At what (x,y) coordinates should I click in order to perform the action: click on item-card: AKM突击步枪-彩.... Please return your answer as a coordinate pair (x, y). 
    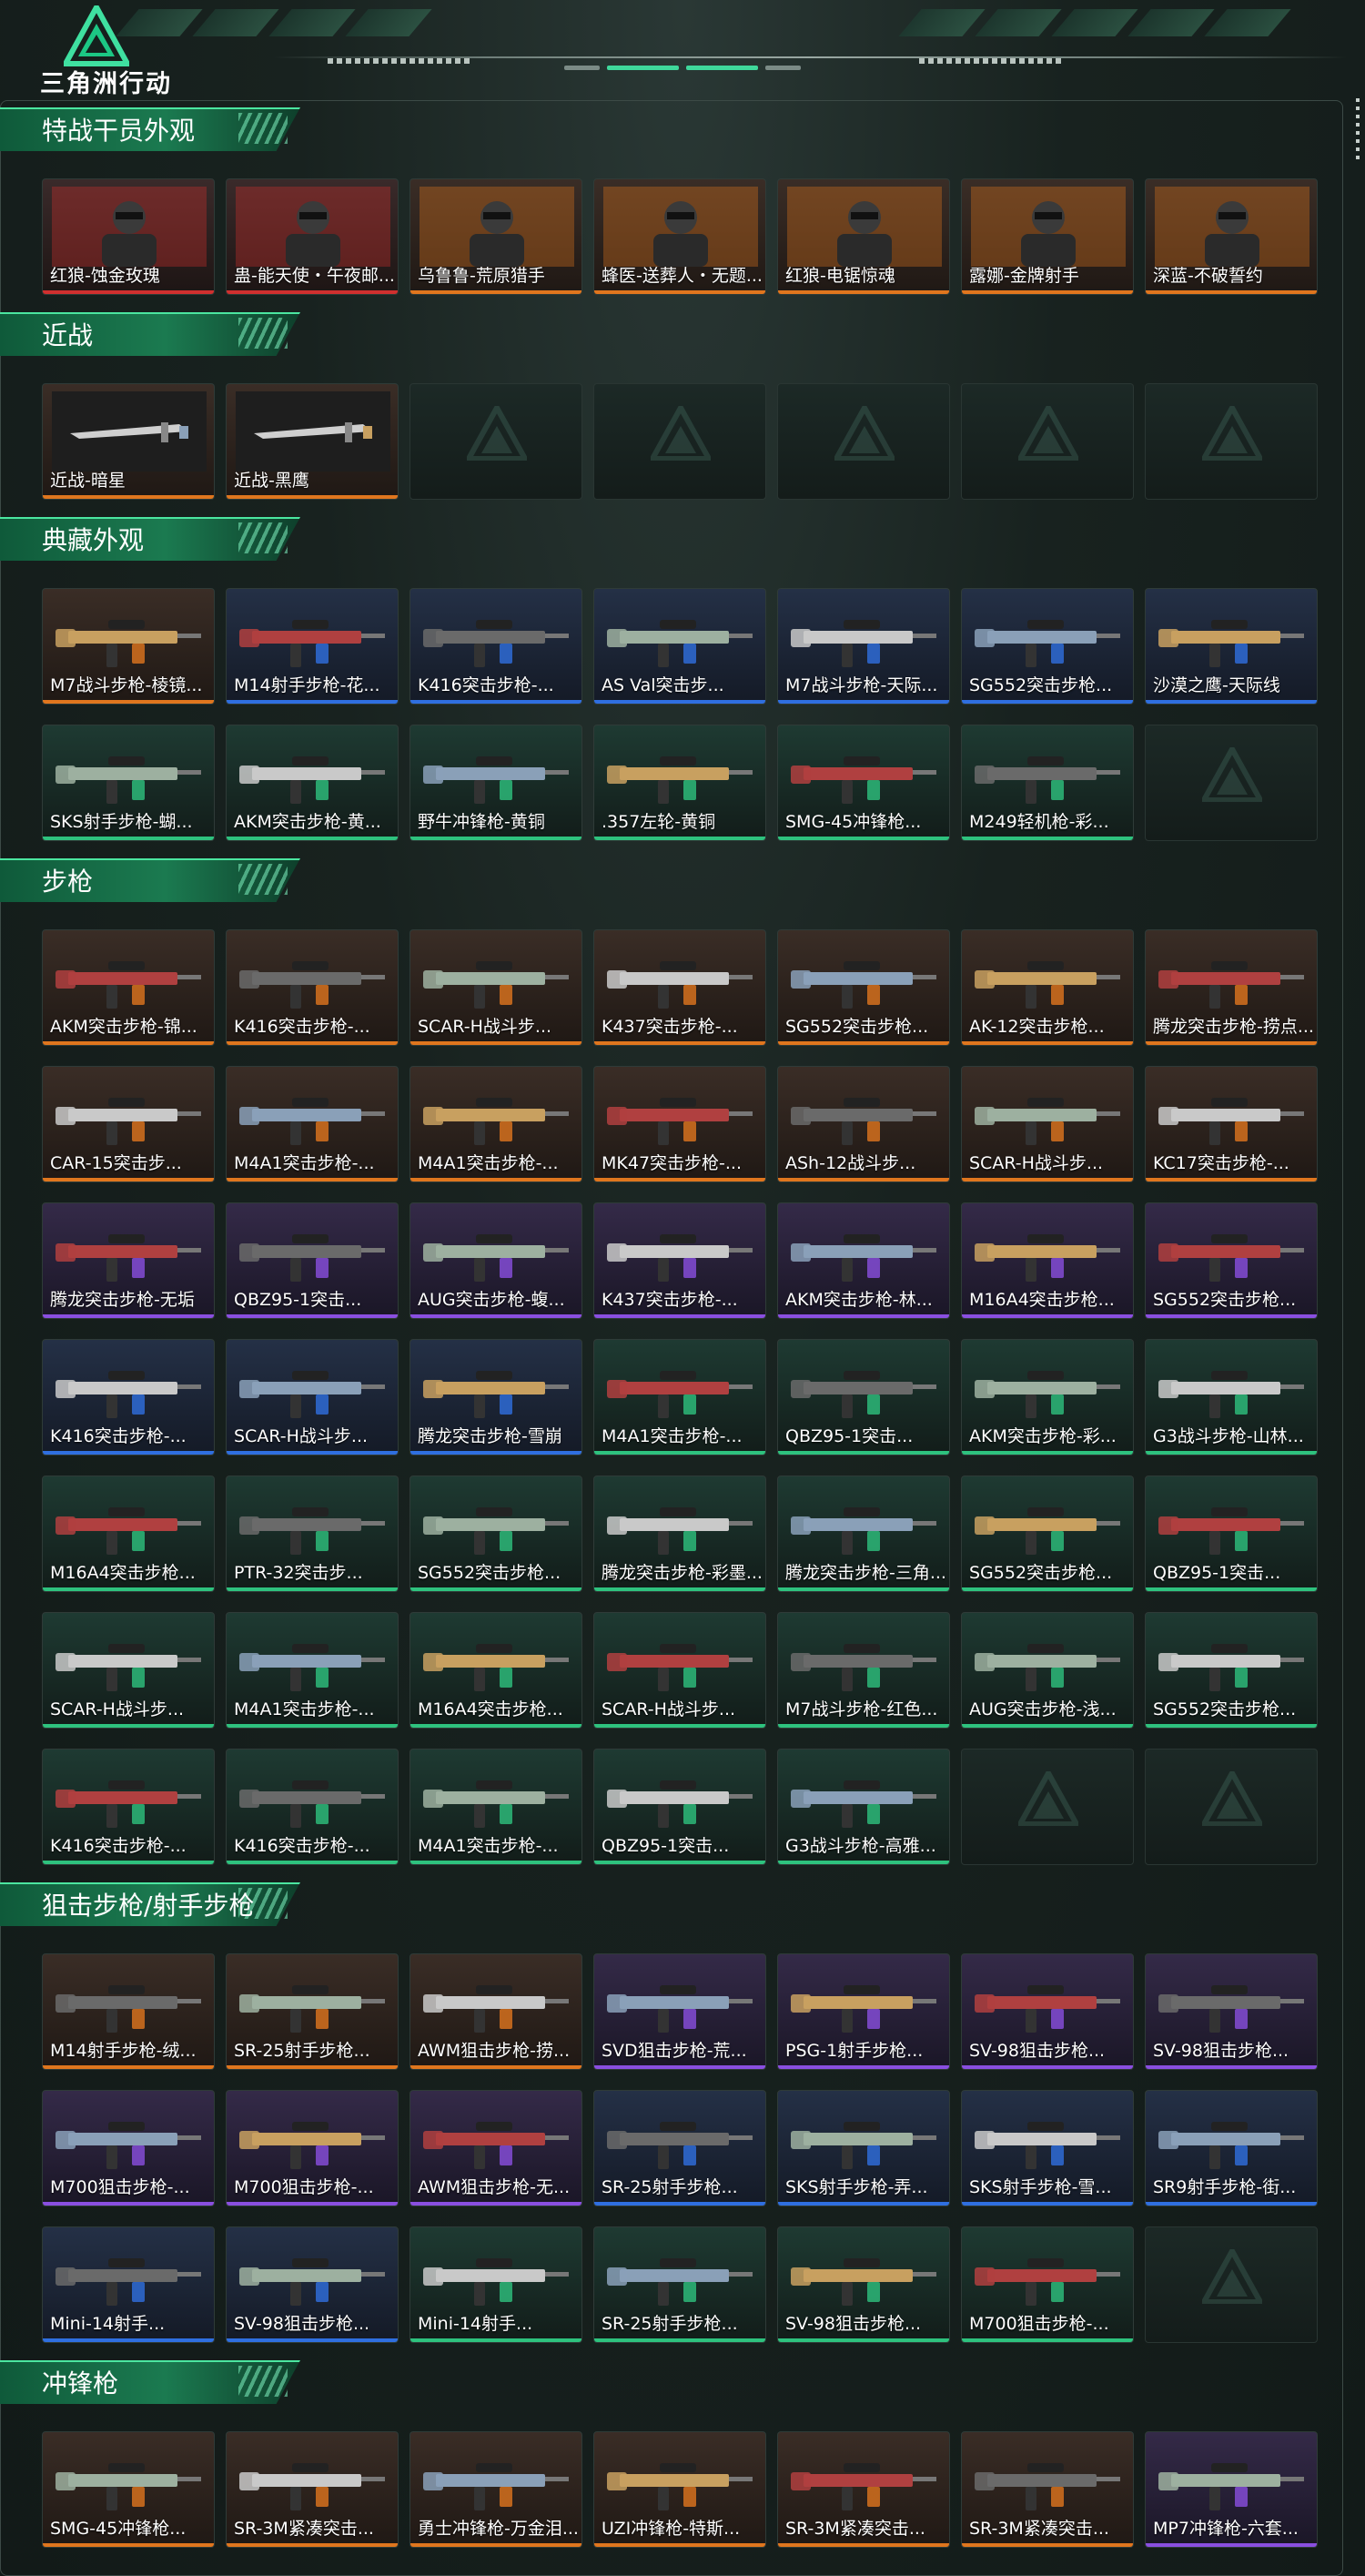
    Looking at the image, I should click on (1048, 1397).